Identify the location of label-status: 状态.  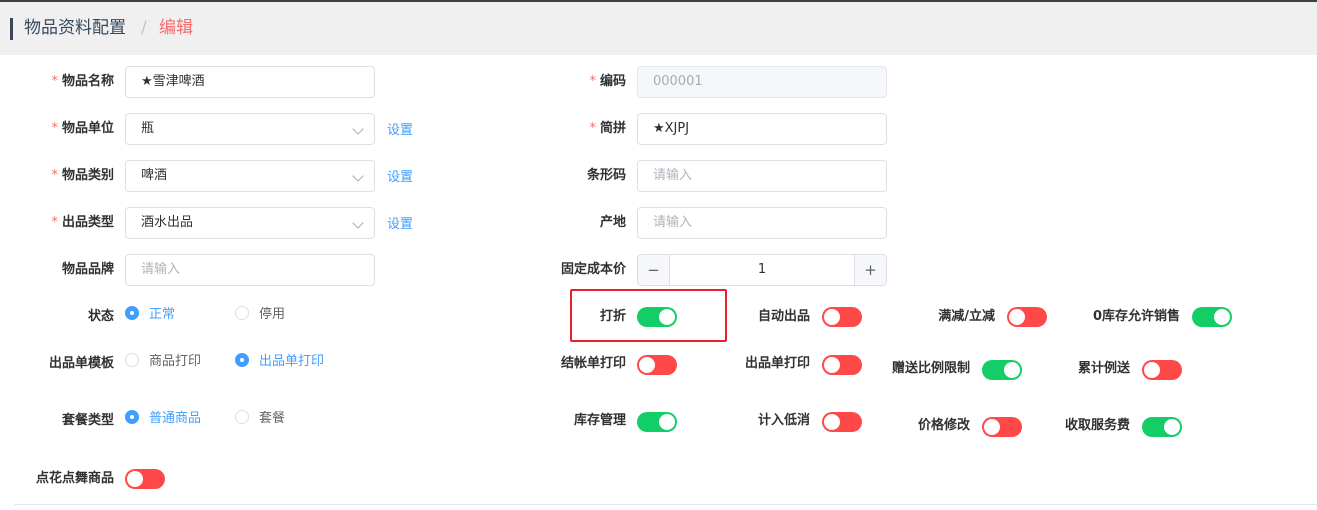
(100, 316).